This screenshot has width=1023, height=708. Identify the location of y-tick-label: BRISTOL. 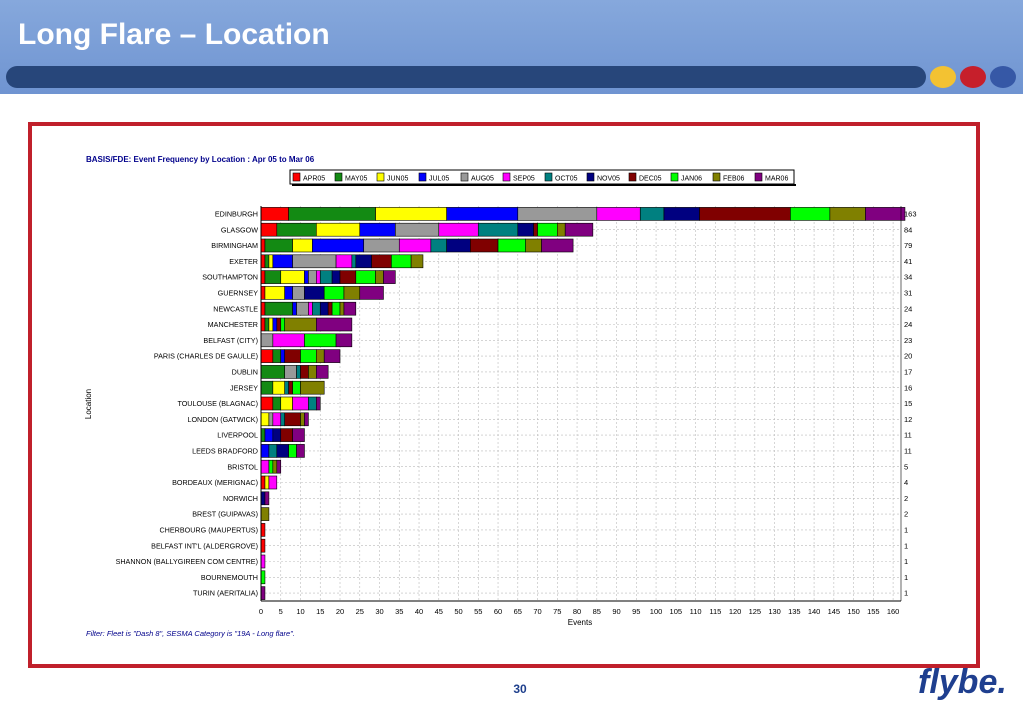
(242, 466).